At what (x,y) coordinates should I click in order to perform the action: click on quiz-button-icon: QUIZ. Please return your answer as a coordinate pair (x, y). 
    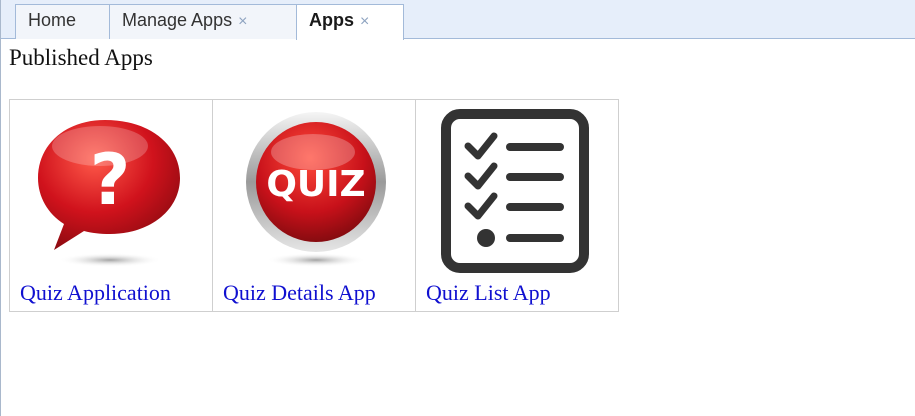
    Looking at the image, I should click on (314, 189).